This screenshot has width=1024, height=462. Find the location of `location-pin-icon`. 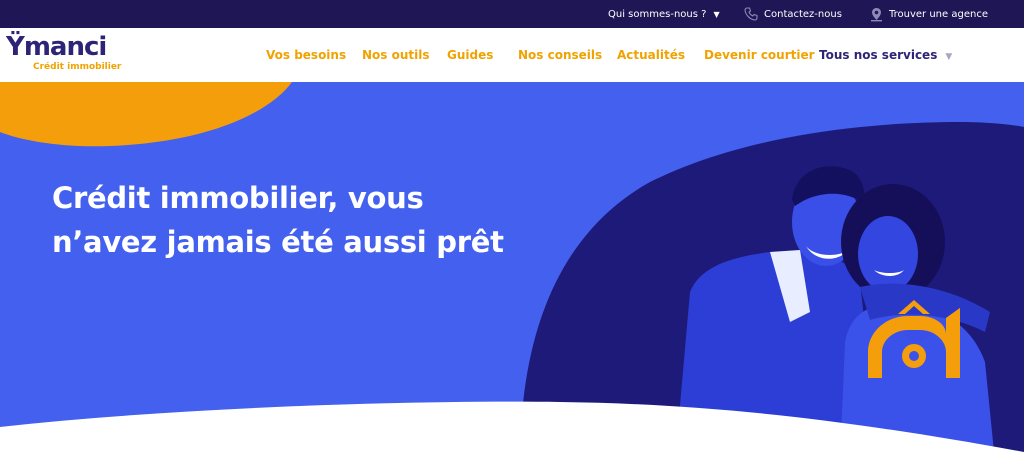

location-pin-icon is located at coordinates (876, 14).